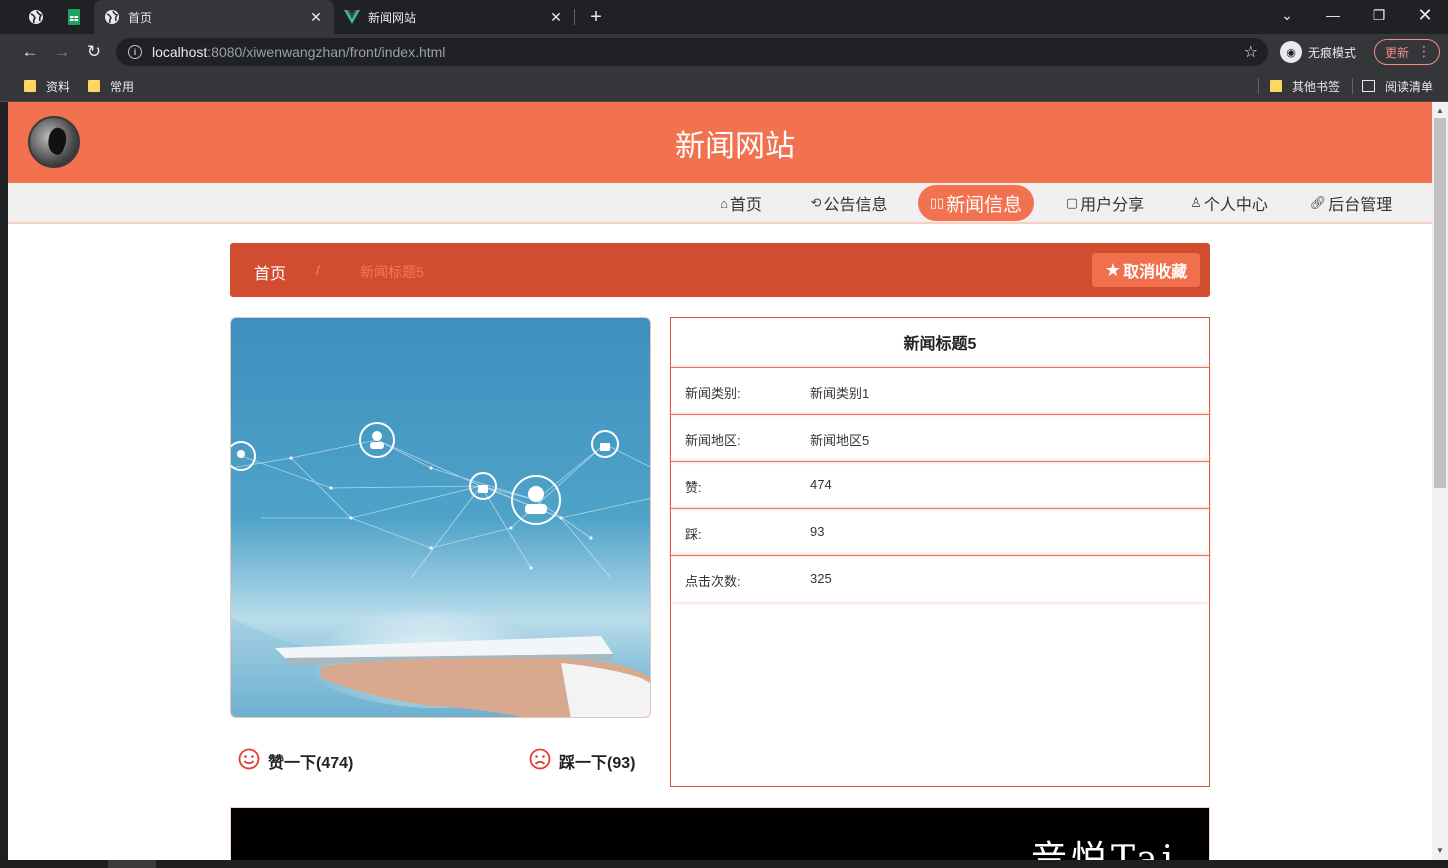 The height and width of the screenshot is (868, 1448). I want to click on more-icon: ⋮, so click(1424, 51).